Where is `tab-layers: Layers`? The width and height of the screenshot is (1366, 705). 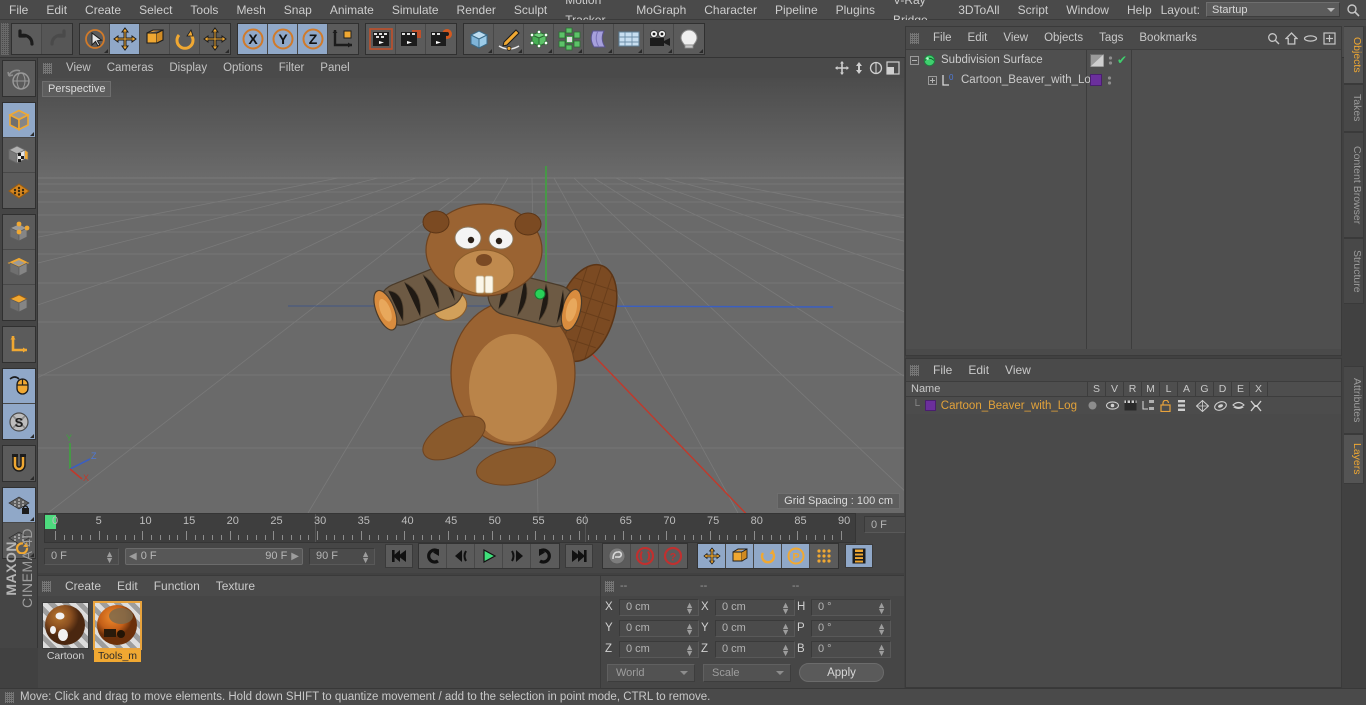 tab-layers: Layers is located at coordinates (1354, 459).